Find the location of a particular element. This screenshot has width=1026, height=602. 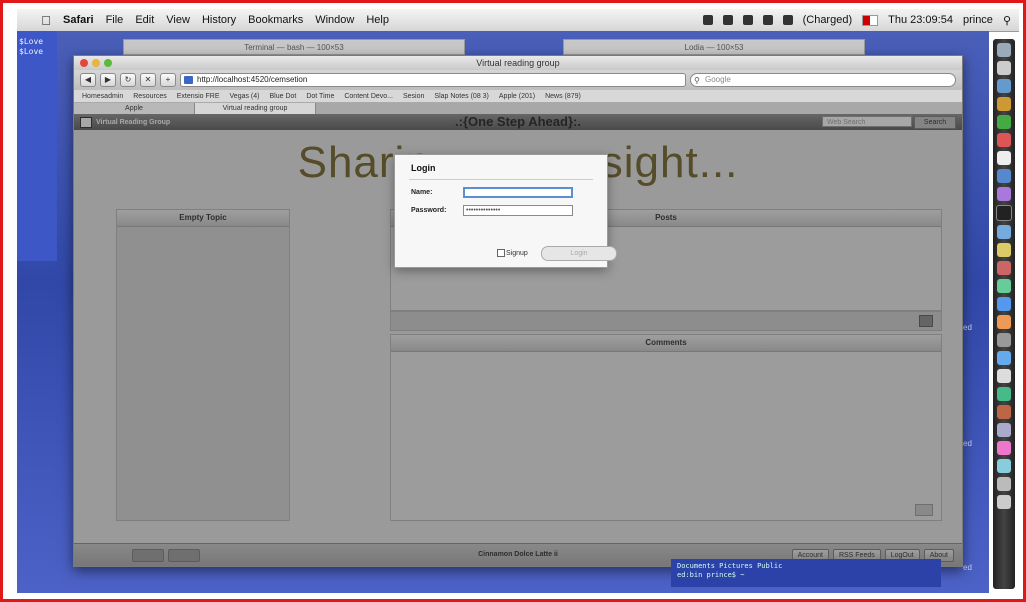

documents-stack-icon is located at coordinates (1004, 484).